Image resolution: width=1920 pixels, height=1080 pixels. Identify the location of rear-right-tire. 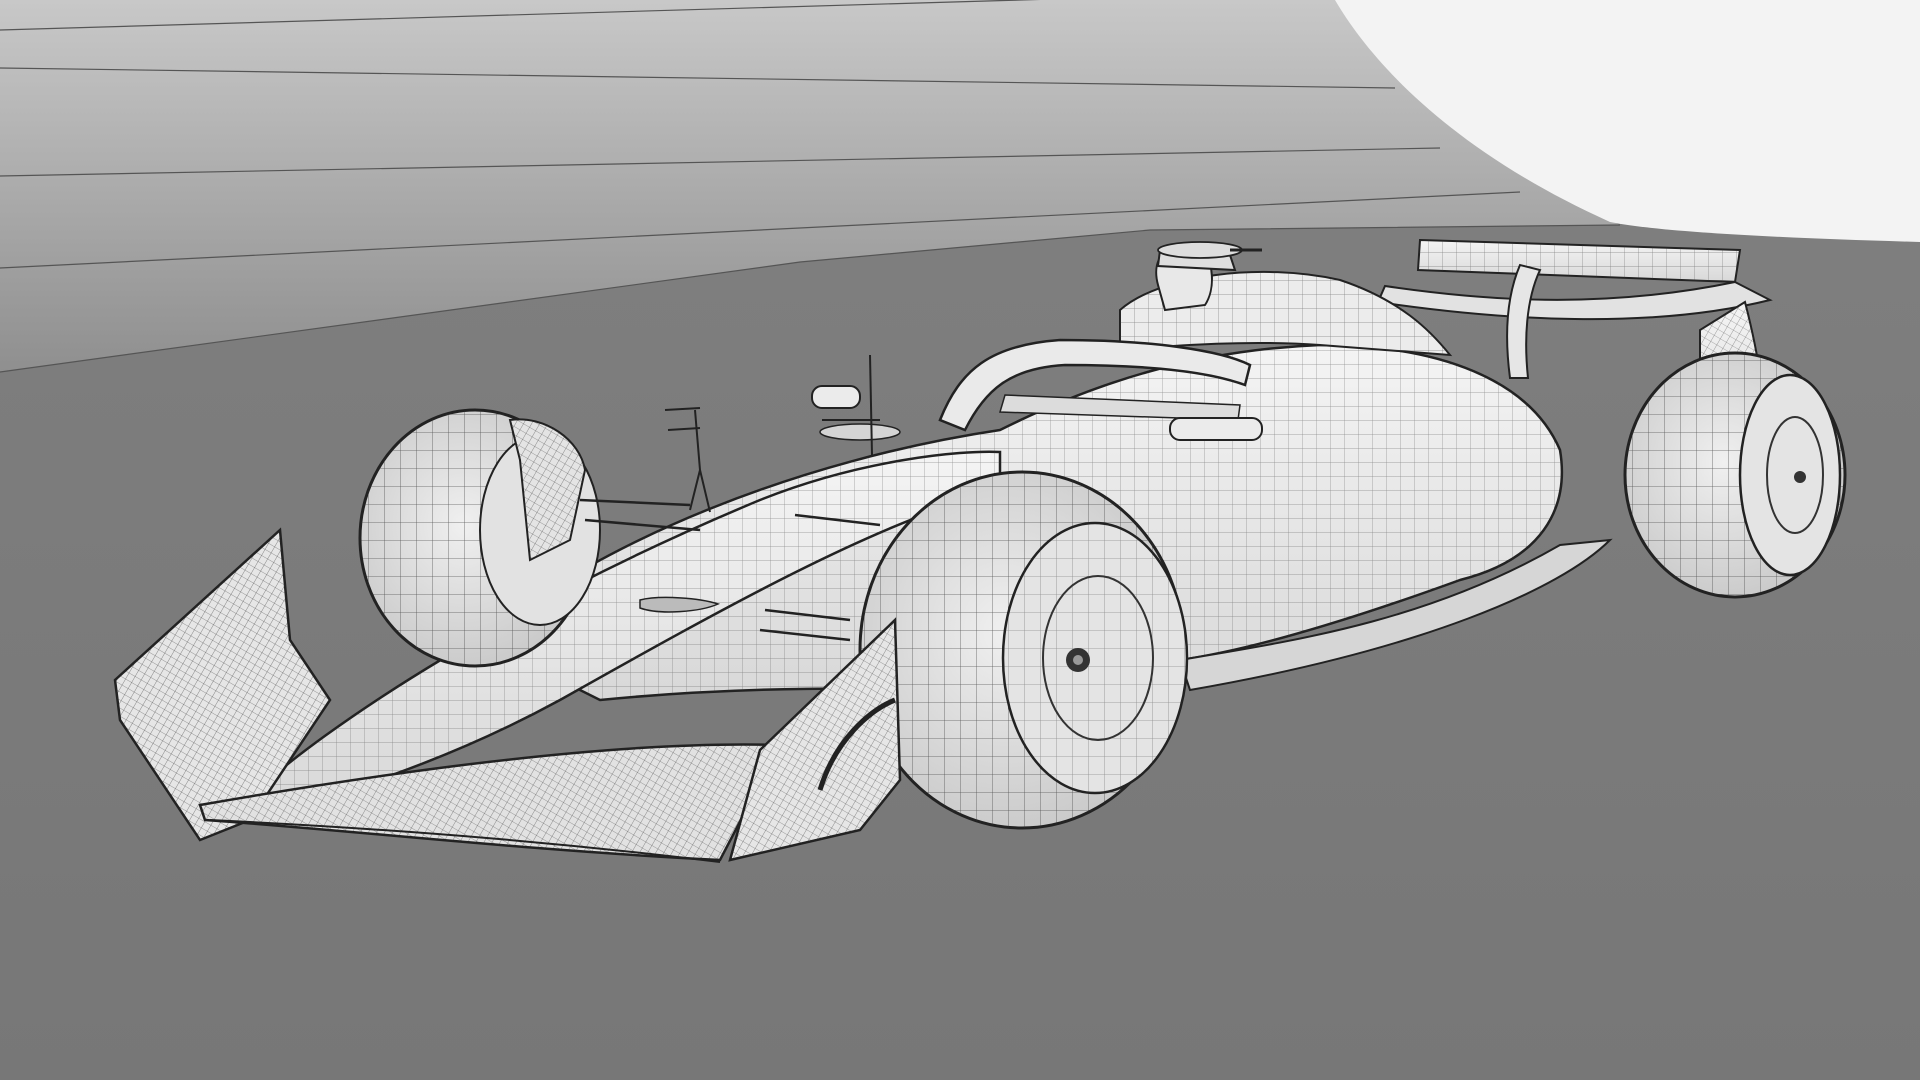
(1735, 475).